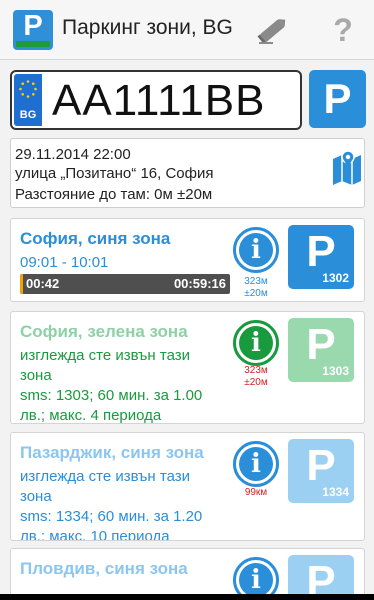  I want to click on help-icon: ?, so click(343, 30).